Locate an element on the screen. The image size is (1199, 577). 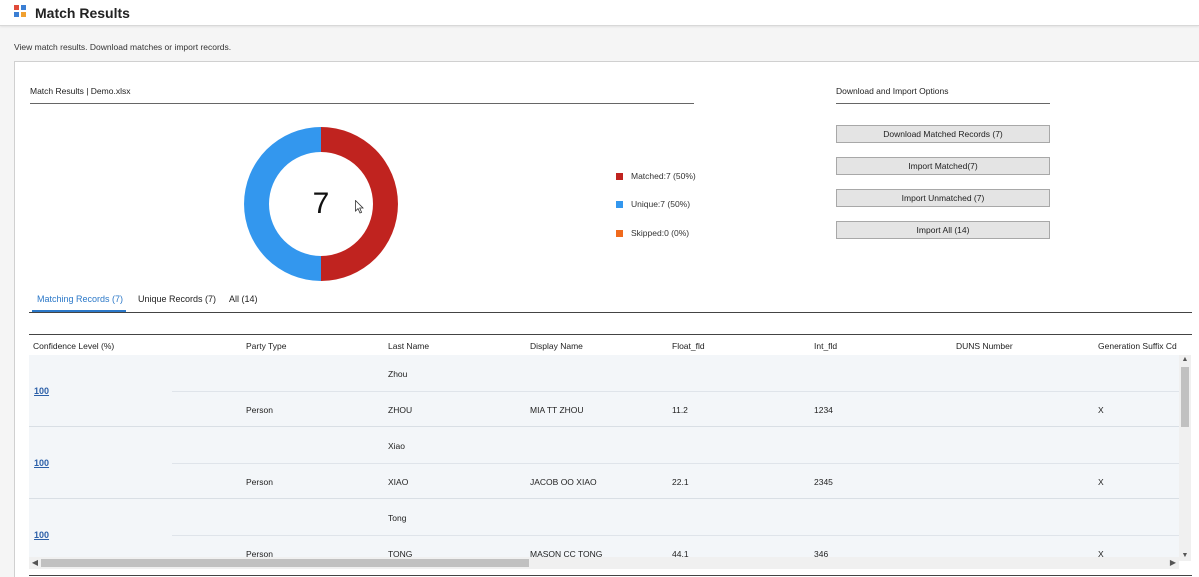
tab-unique-records: Unique Records (7) is located at coordinates (177, 299).